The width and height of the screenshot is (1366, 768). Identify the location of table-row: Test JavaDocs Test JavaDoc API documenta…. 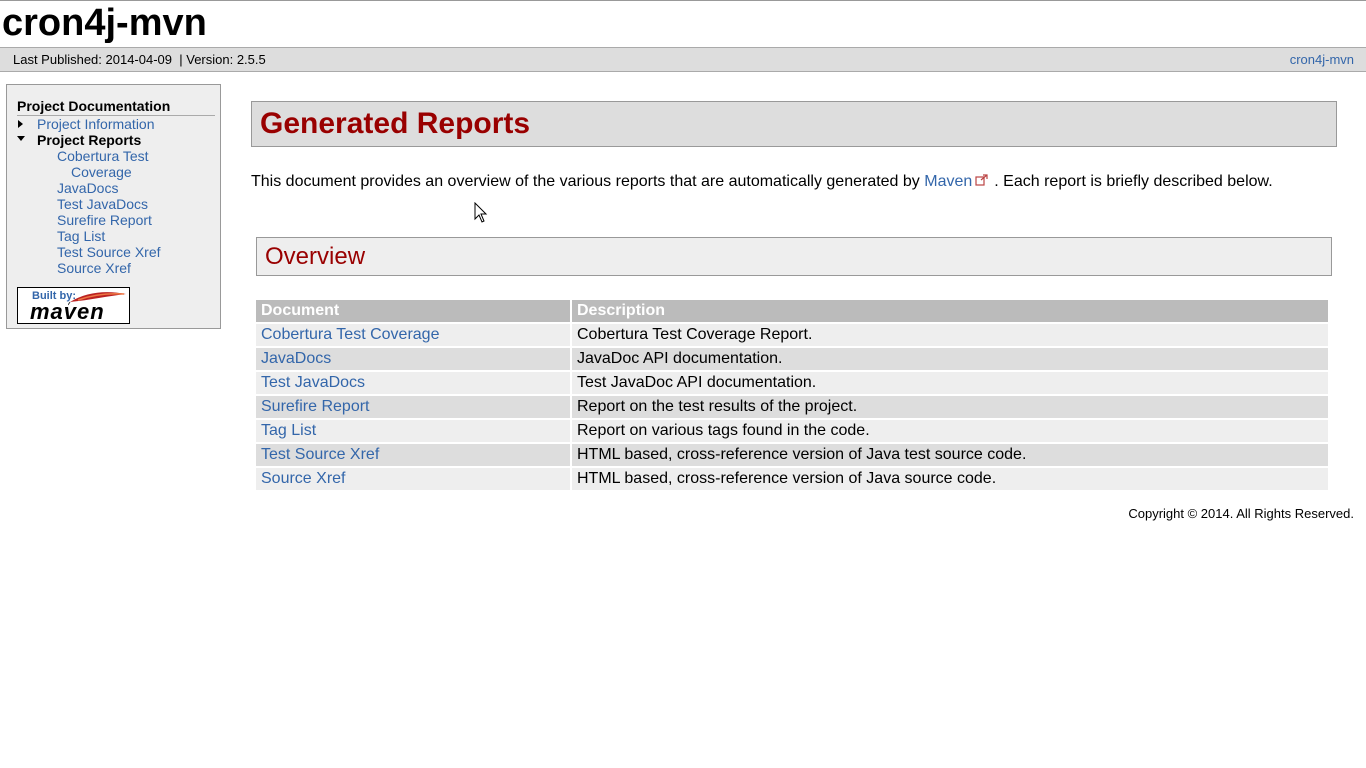
(792, 382).